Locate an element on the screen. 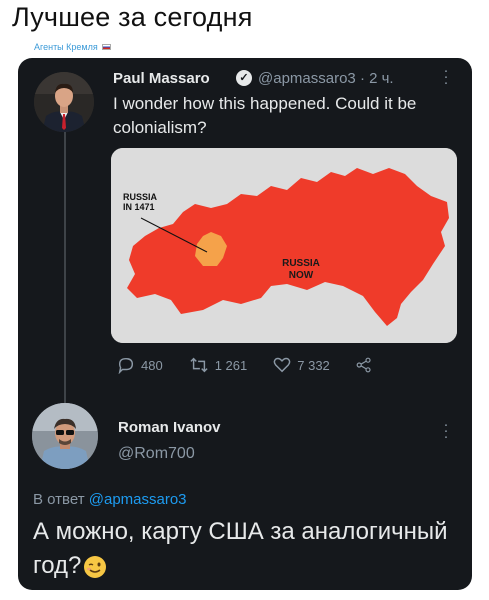 The image size is (489, 600). thread-line is located at coordinates (65, 277).